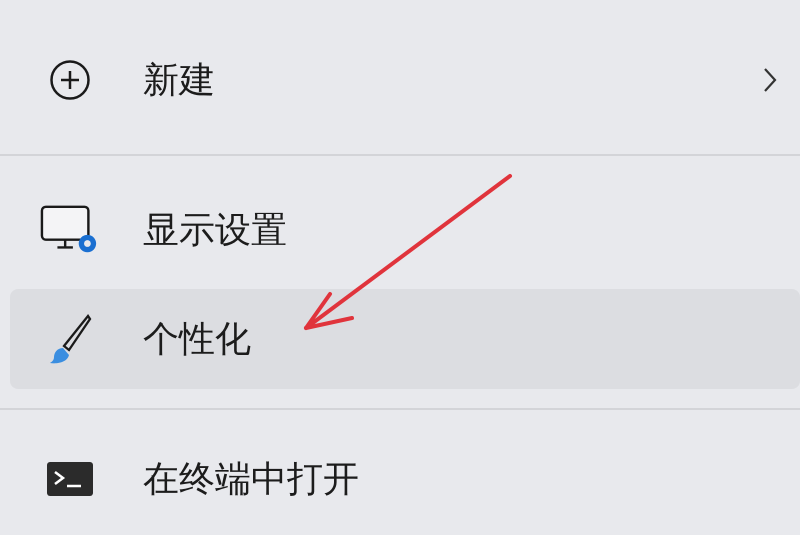 The height and width of the screenshot is (535, 800). I want to click on menu-item-label: 显示设置, so click(215, 230).